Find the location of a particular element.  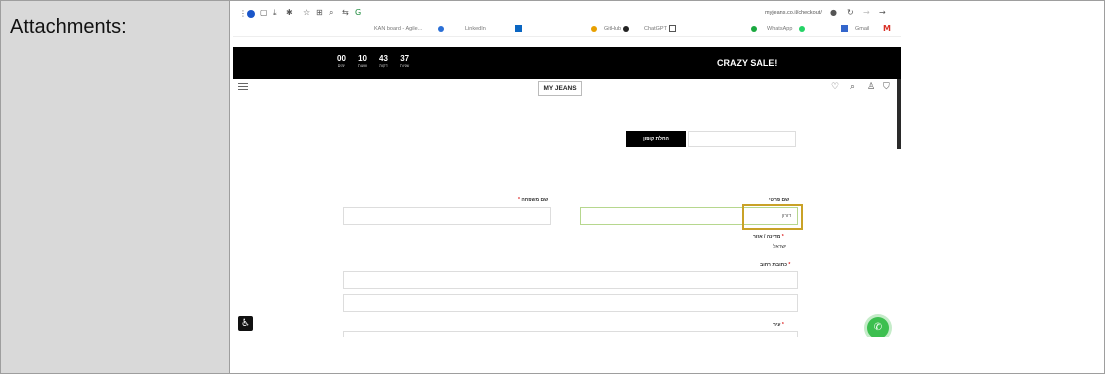

gmail-icon: M is located at coordinates (887, 28).